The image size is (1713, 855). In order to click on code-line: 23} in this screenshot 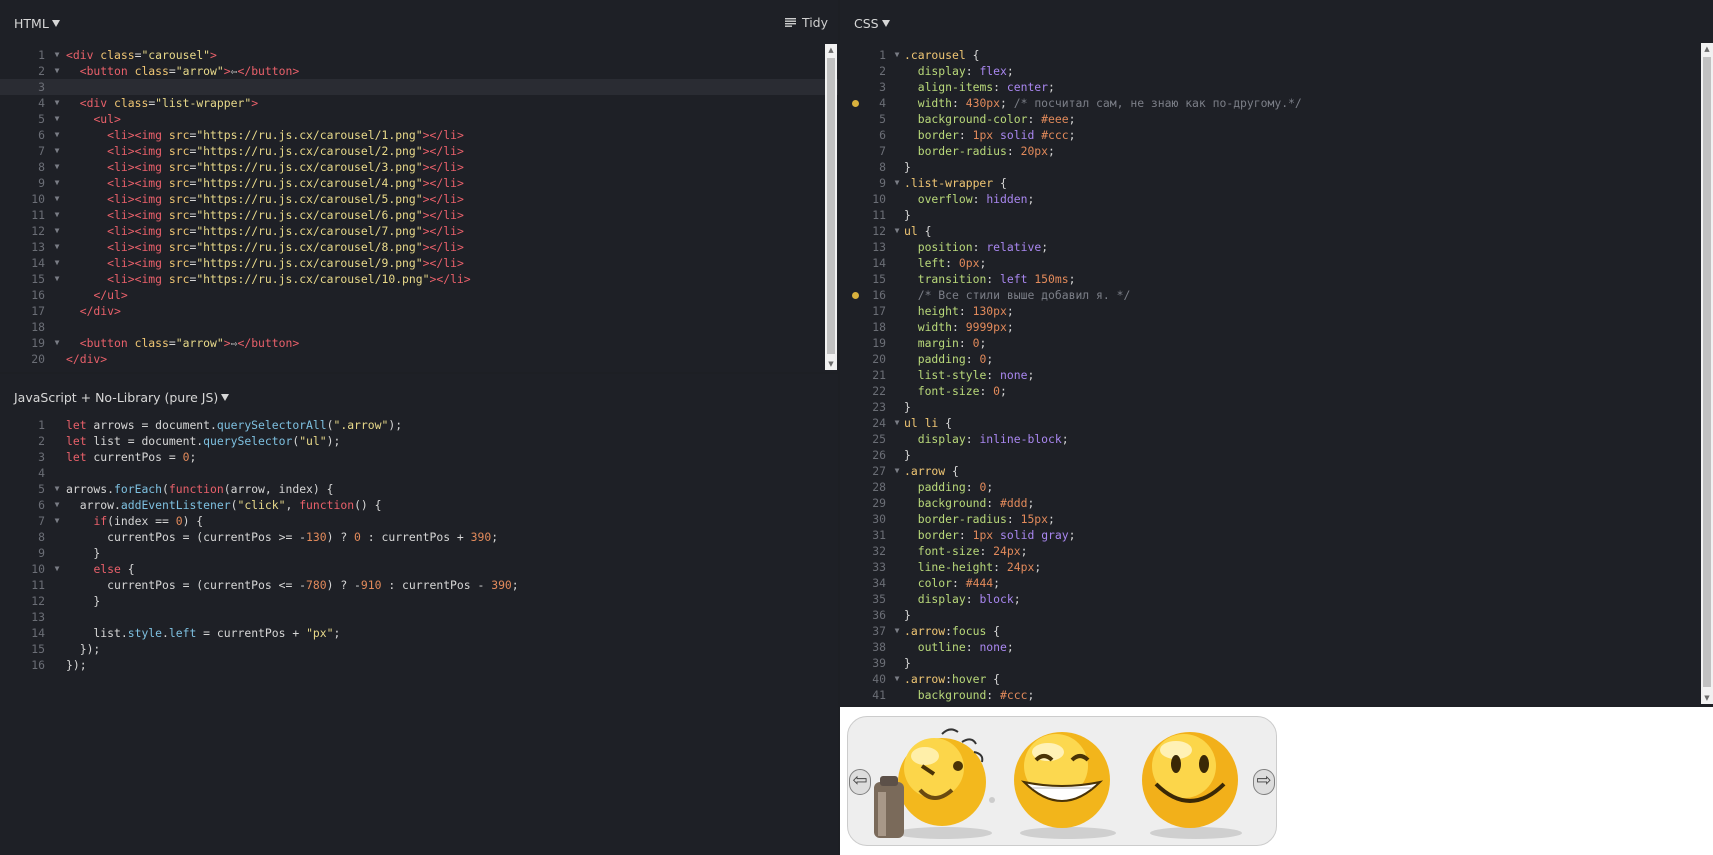, I will do `click(1277, 407)`.